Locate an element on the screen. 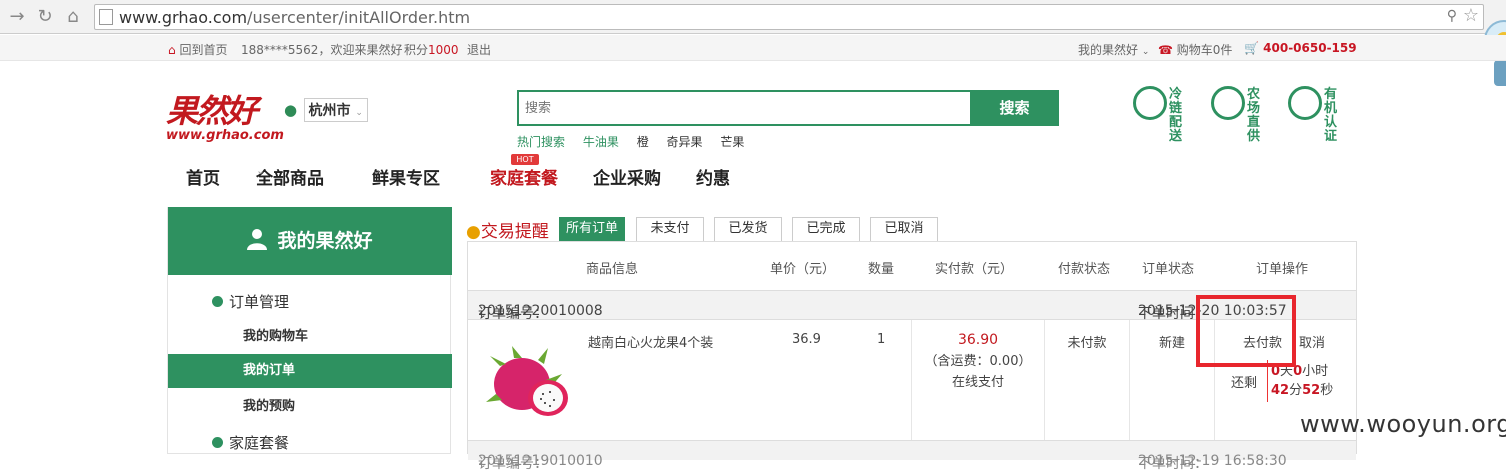 This screenshot has width=1506, height=473. sidebar-section-family: 家庭套餐 is located at coordinates (250, 442).